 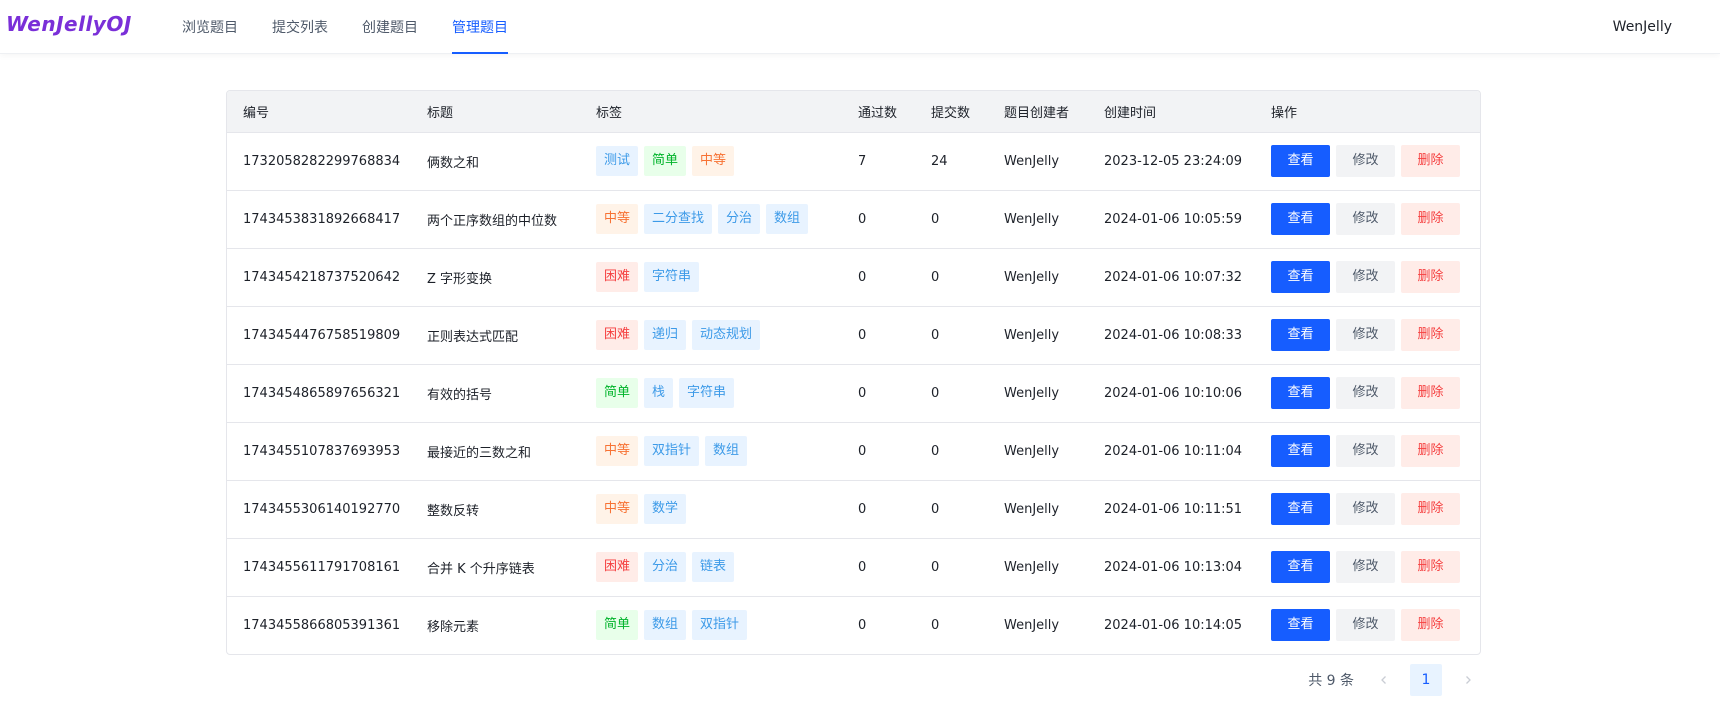 What do you see at coordinates (495, 219) in the screenshot?
I see `problem-title: 两个正序数组的中位数` at bounding box center [495, 219].